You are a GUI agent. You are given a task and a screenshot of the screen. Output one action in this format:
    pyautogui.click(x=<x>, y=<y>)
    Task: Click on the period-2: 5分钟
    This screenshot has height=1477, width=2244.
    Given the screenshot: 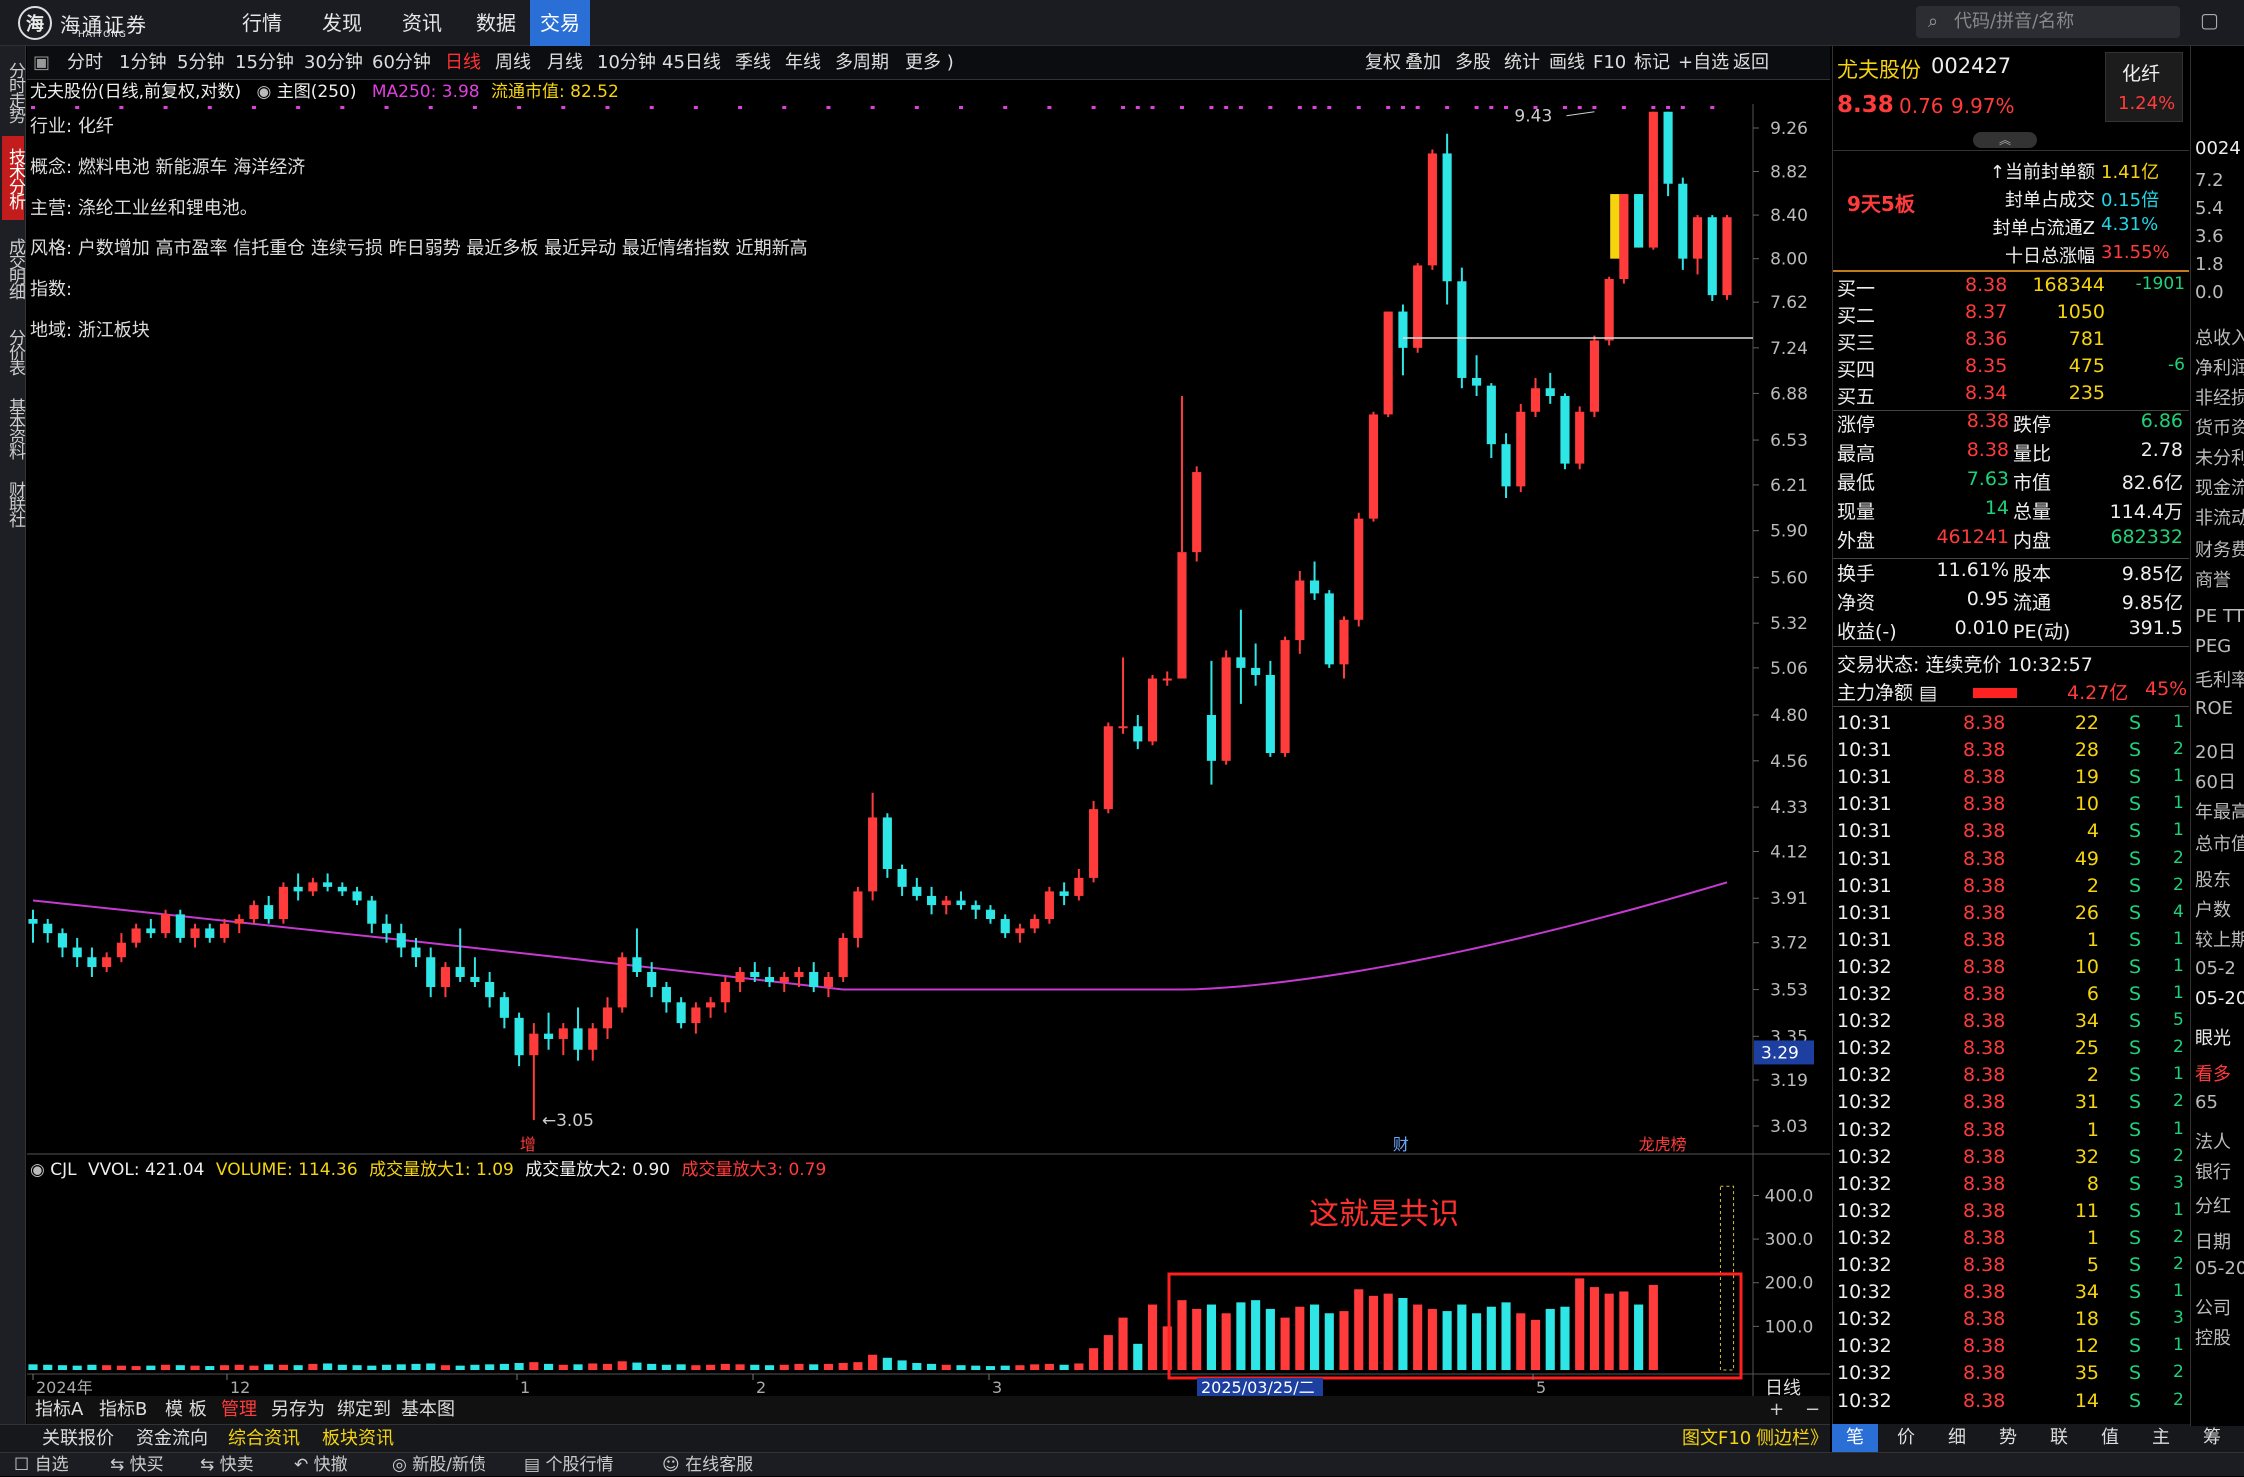 What is the action you would take?
    pyautogui.click(x=200, y=63)
    